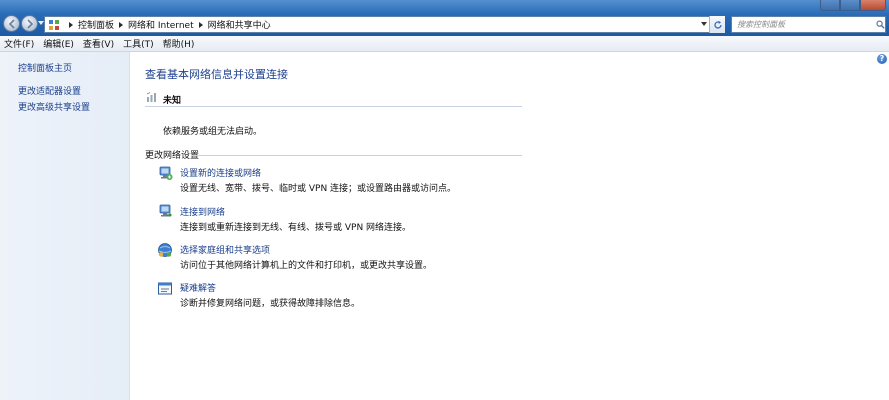 The image size is (889, 400). Describe the element at coordinates (54, 106) in the screenshot. I see `sidebar-item-advanced-sharing-settings: 更改高级共享设置` at that location.